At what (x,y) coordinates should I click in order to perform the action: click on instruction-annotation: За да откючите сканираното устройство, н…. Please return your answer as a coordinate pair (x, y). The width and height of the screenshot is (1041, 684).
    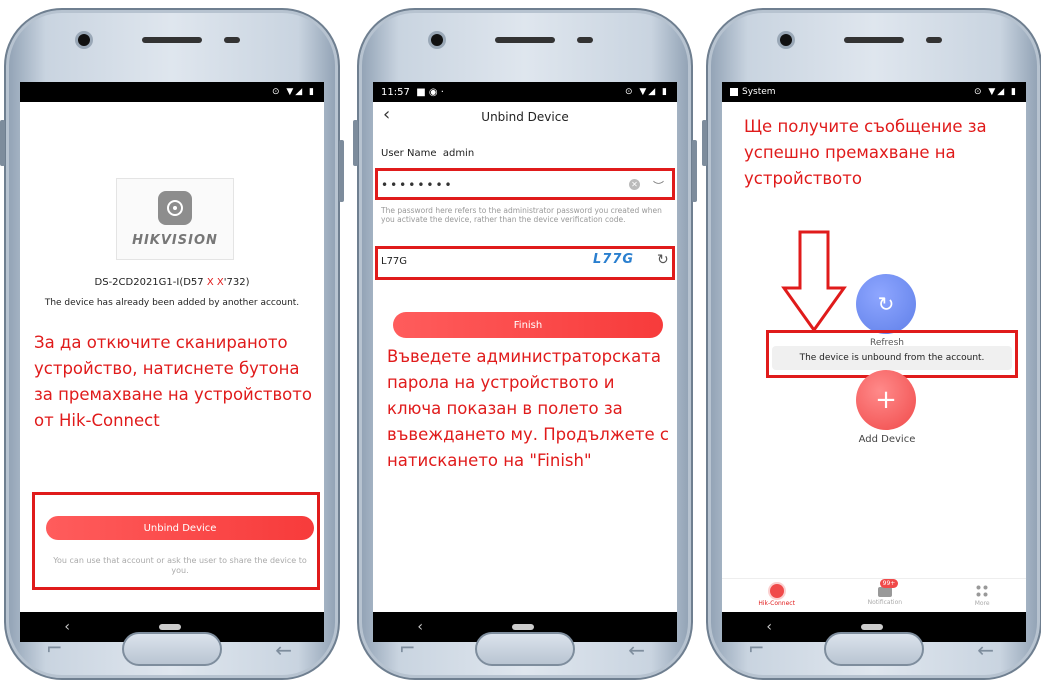
    Looking at the image, I should click on (173, 381).